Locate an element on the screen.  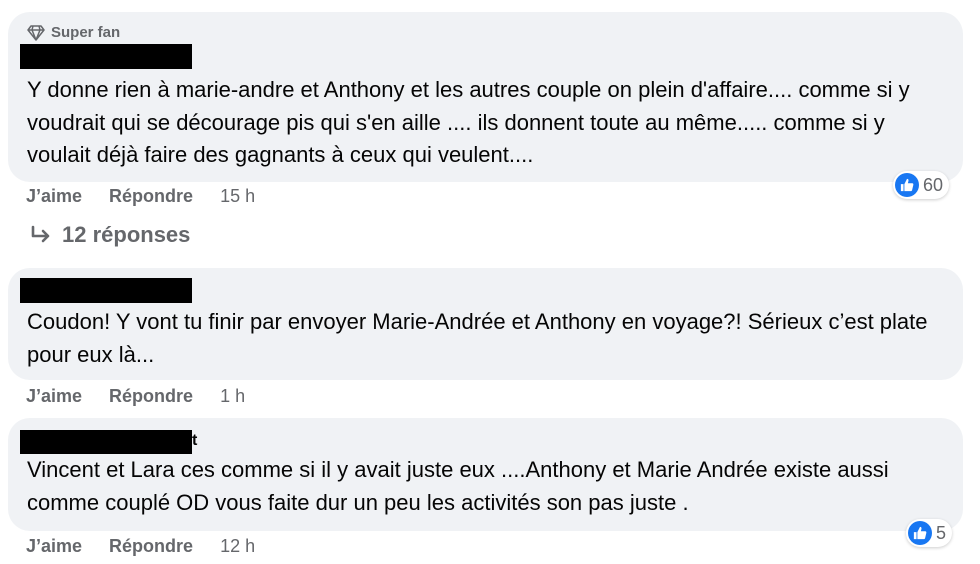
comment-timestamp: 1 h is located at coordinates (232, 396).